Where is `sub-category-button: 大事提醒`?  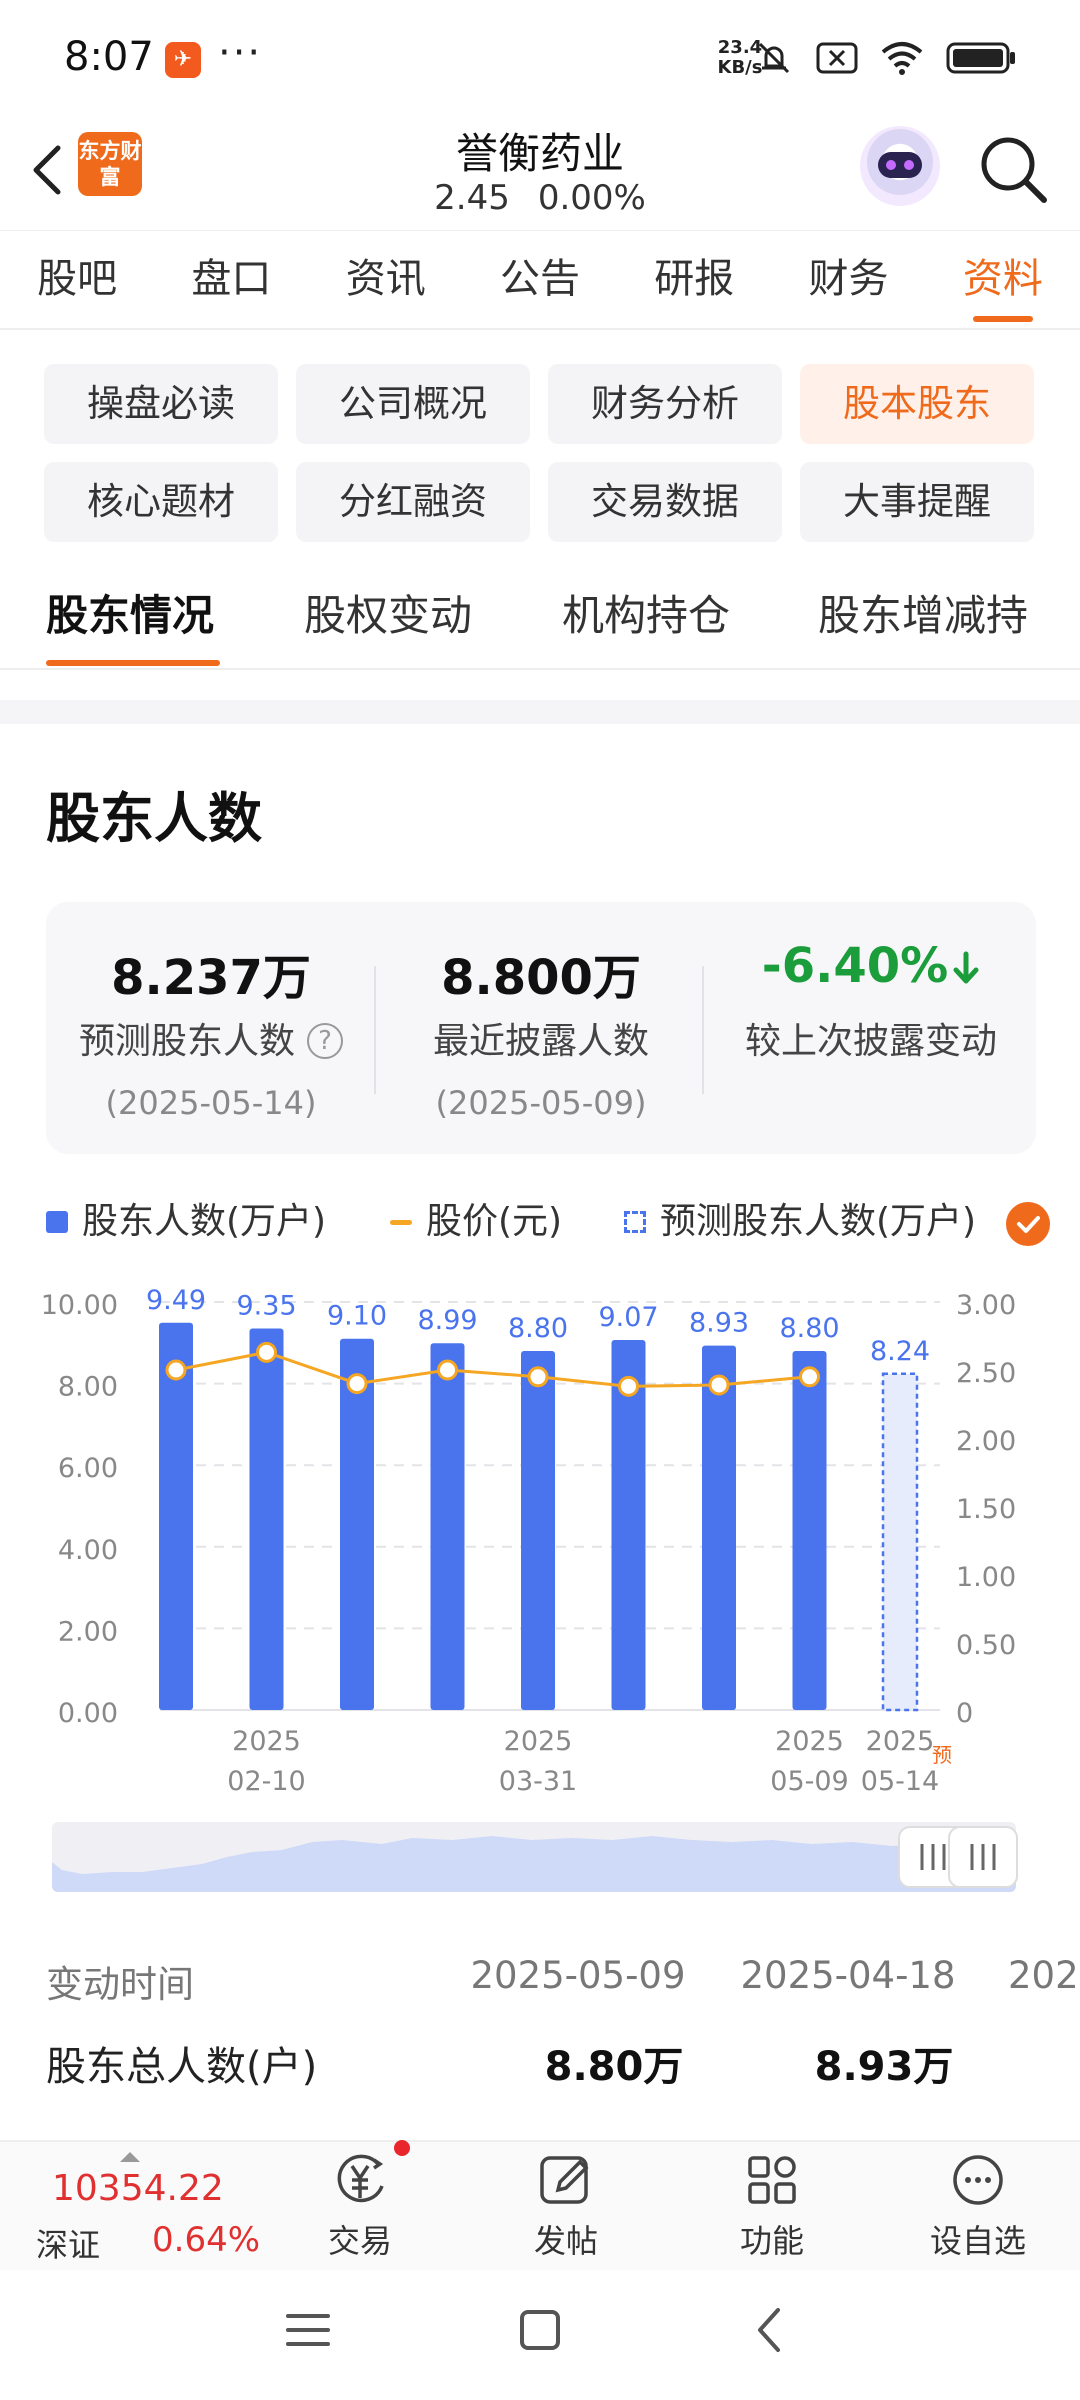 sub-category-button: 大事提醒 is located at coordinates (917, 502).